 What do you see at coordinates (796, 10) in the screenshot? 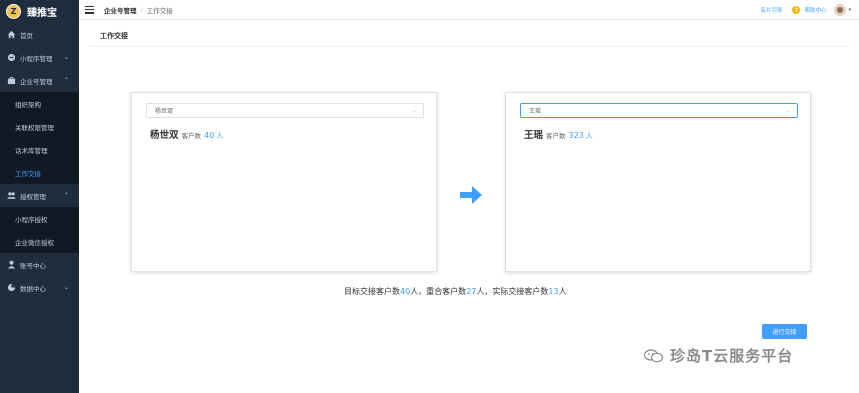
I see `help-icon: ?` at bounding box center [796, 10].